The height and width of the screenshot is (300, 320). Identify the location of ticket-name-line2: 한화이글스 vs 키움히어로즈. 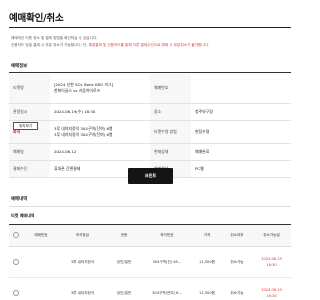
(77, 91).